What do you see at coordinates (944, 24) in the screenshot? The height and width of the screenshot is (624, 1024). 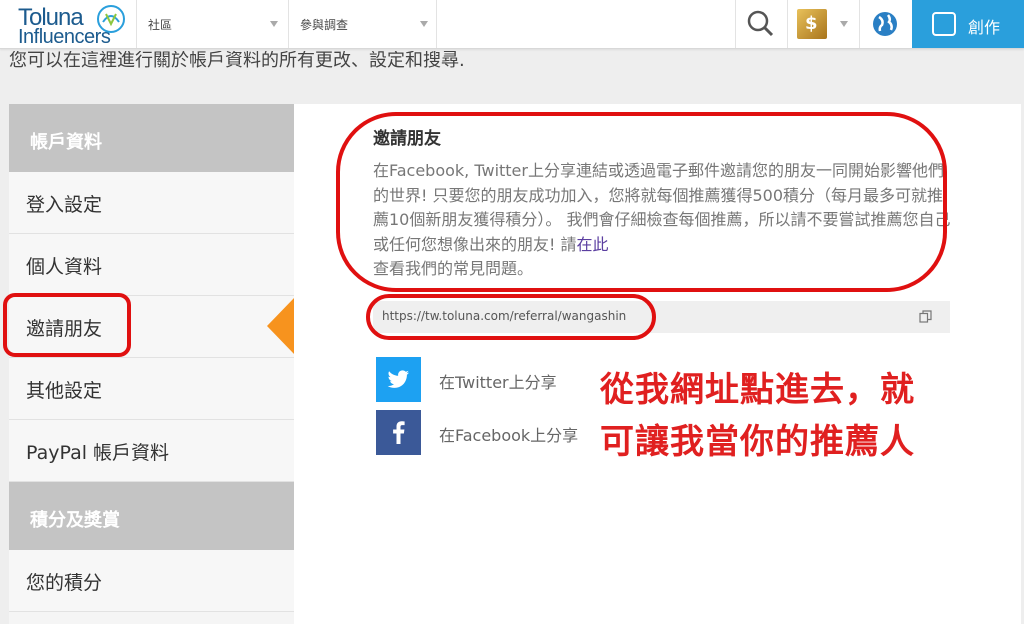 I see `edit-icon` at bounding box center [944, 24].